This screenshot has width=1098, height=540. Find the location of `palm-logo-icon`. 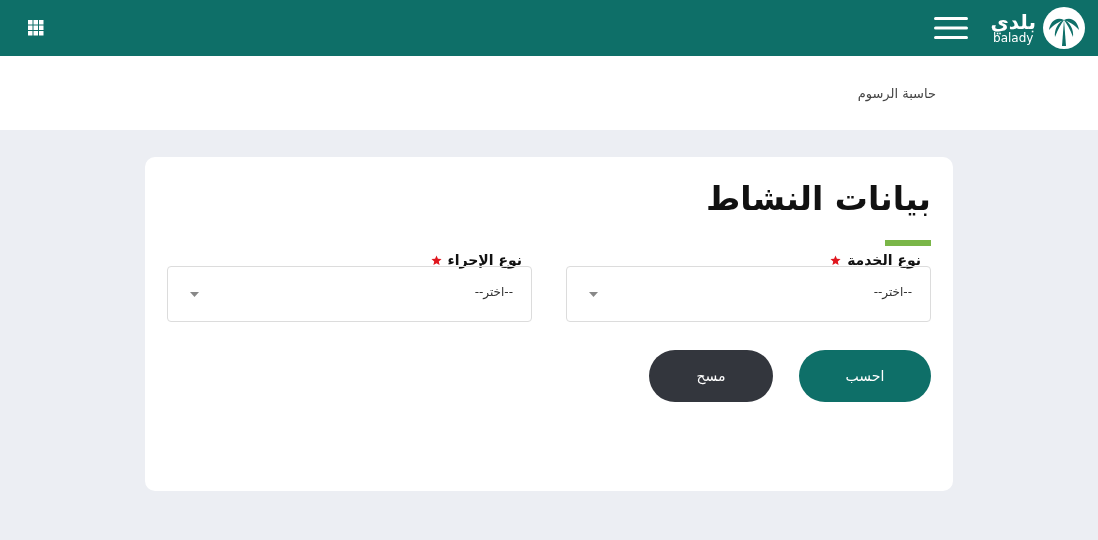

palm-logo-icon is located at coordinates (1064, 28).